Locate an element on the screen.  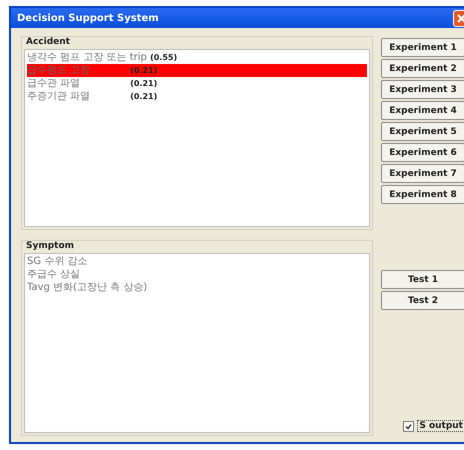
close-icon is located at coordinates (460, 18).